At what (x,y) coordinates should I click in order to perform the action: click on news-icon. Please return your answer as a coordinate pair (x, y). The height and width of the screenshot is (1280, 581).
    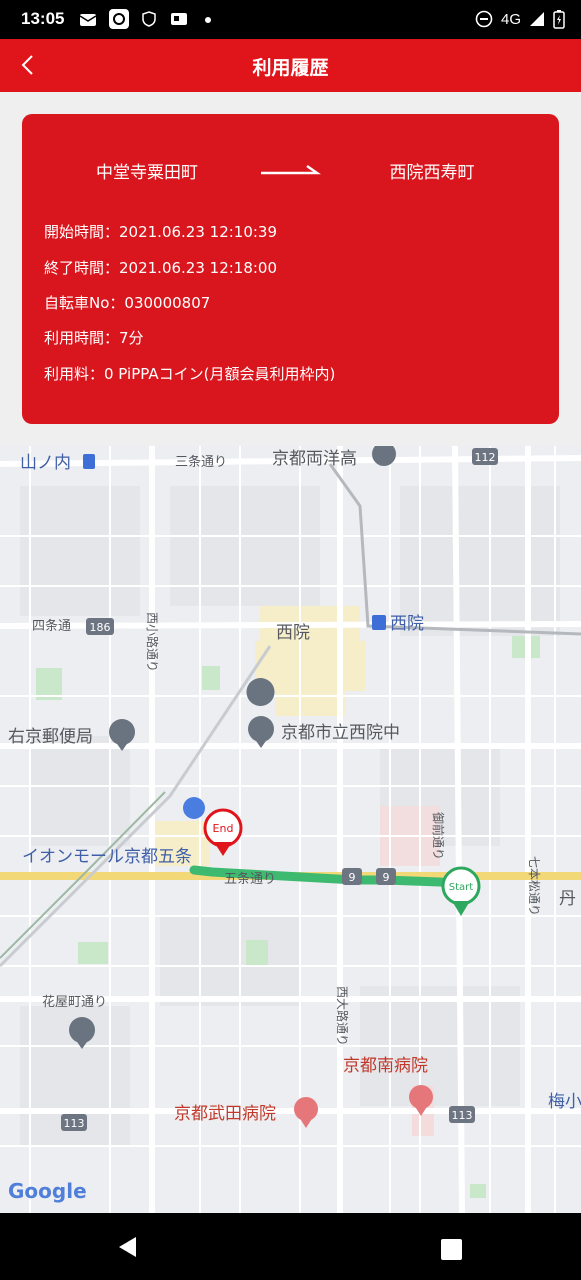
    Looking at the image, I should click on (179, 19).